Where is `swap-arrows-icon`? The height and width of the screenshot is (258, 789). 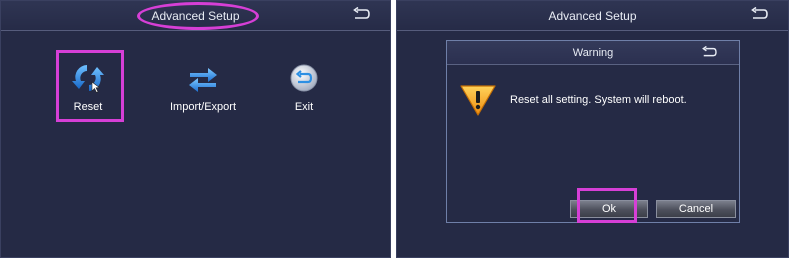 swap-arrows-icon is located at coordinates (203, 80).